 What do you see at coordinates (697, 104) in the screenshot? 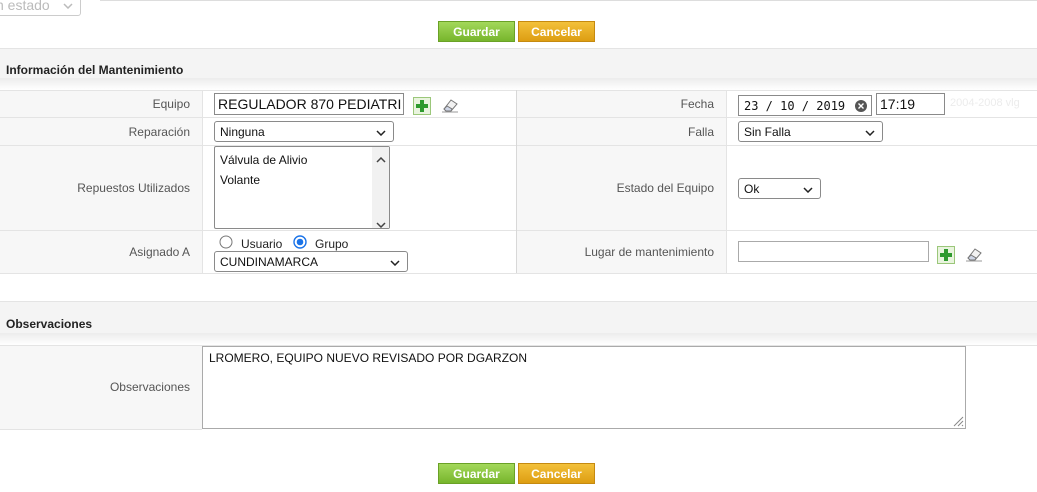
I see `fecha-label: Fecha` at bounding box center [697, 104].